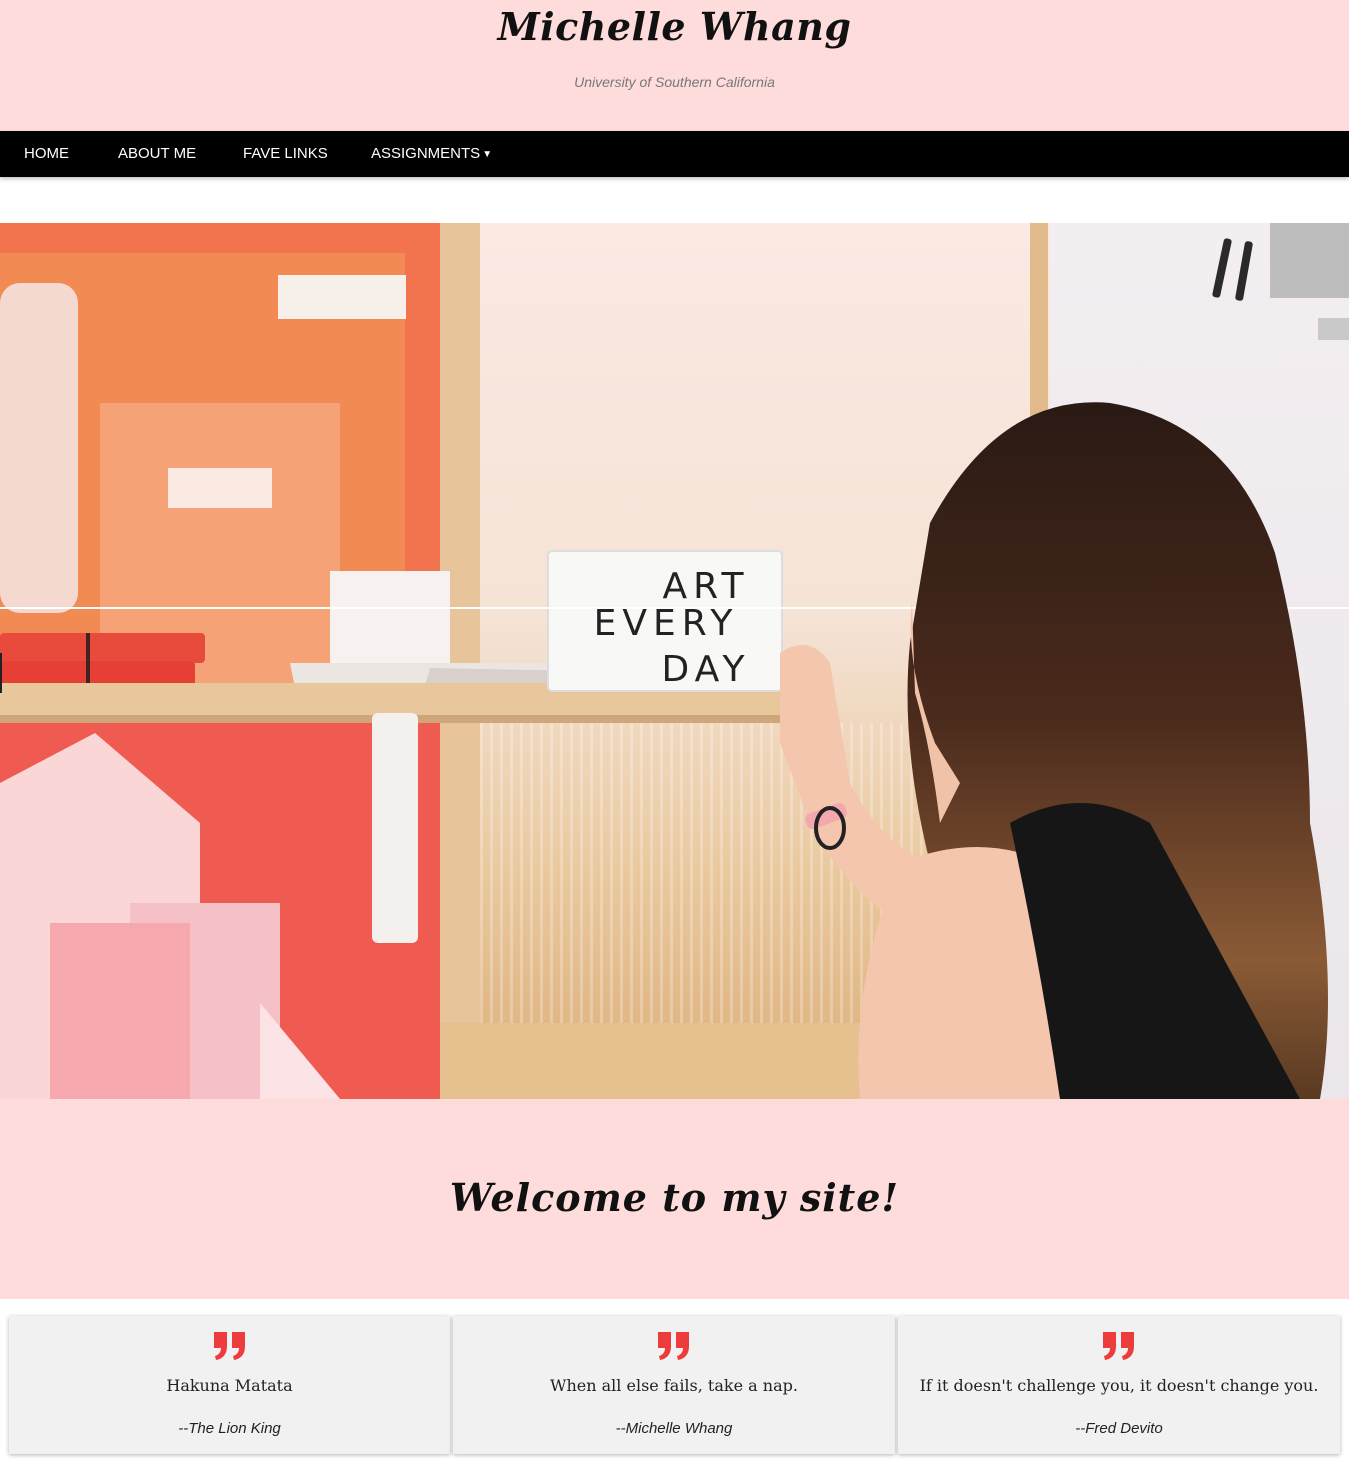  I want to click on nav-item-label: ASSIGNMENTS, so click(426, 153).